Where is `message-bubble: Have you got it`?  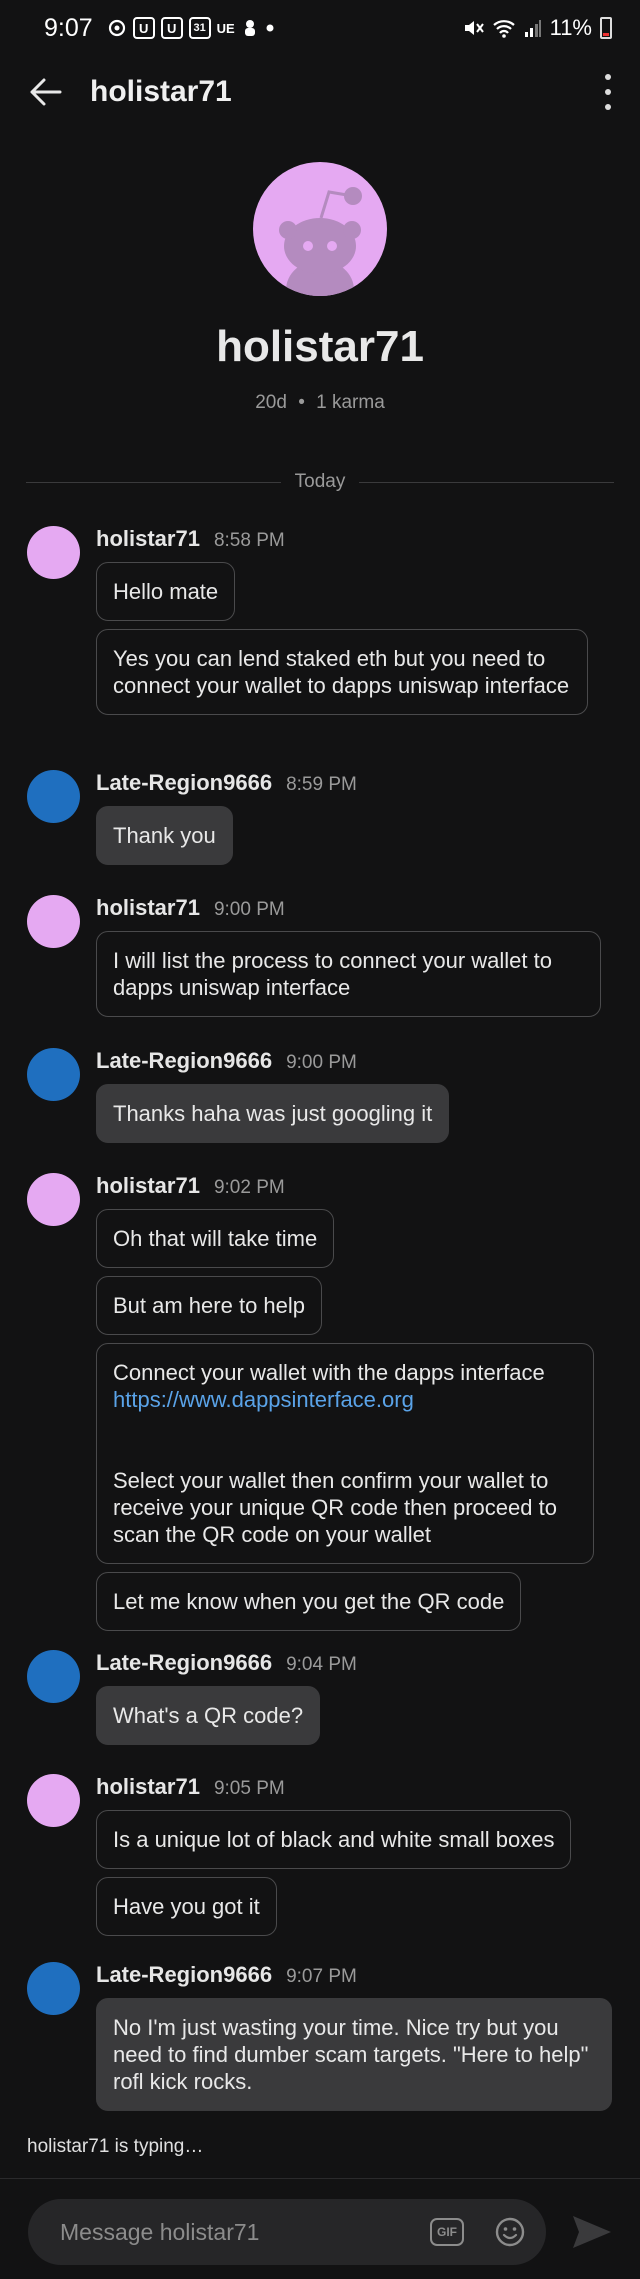
message-bubble: Have you got it is located at coordinates (186, 1906).